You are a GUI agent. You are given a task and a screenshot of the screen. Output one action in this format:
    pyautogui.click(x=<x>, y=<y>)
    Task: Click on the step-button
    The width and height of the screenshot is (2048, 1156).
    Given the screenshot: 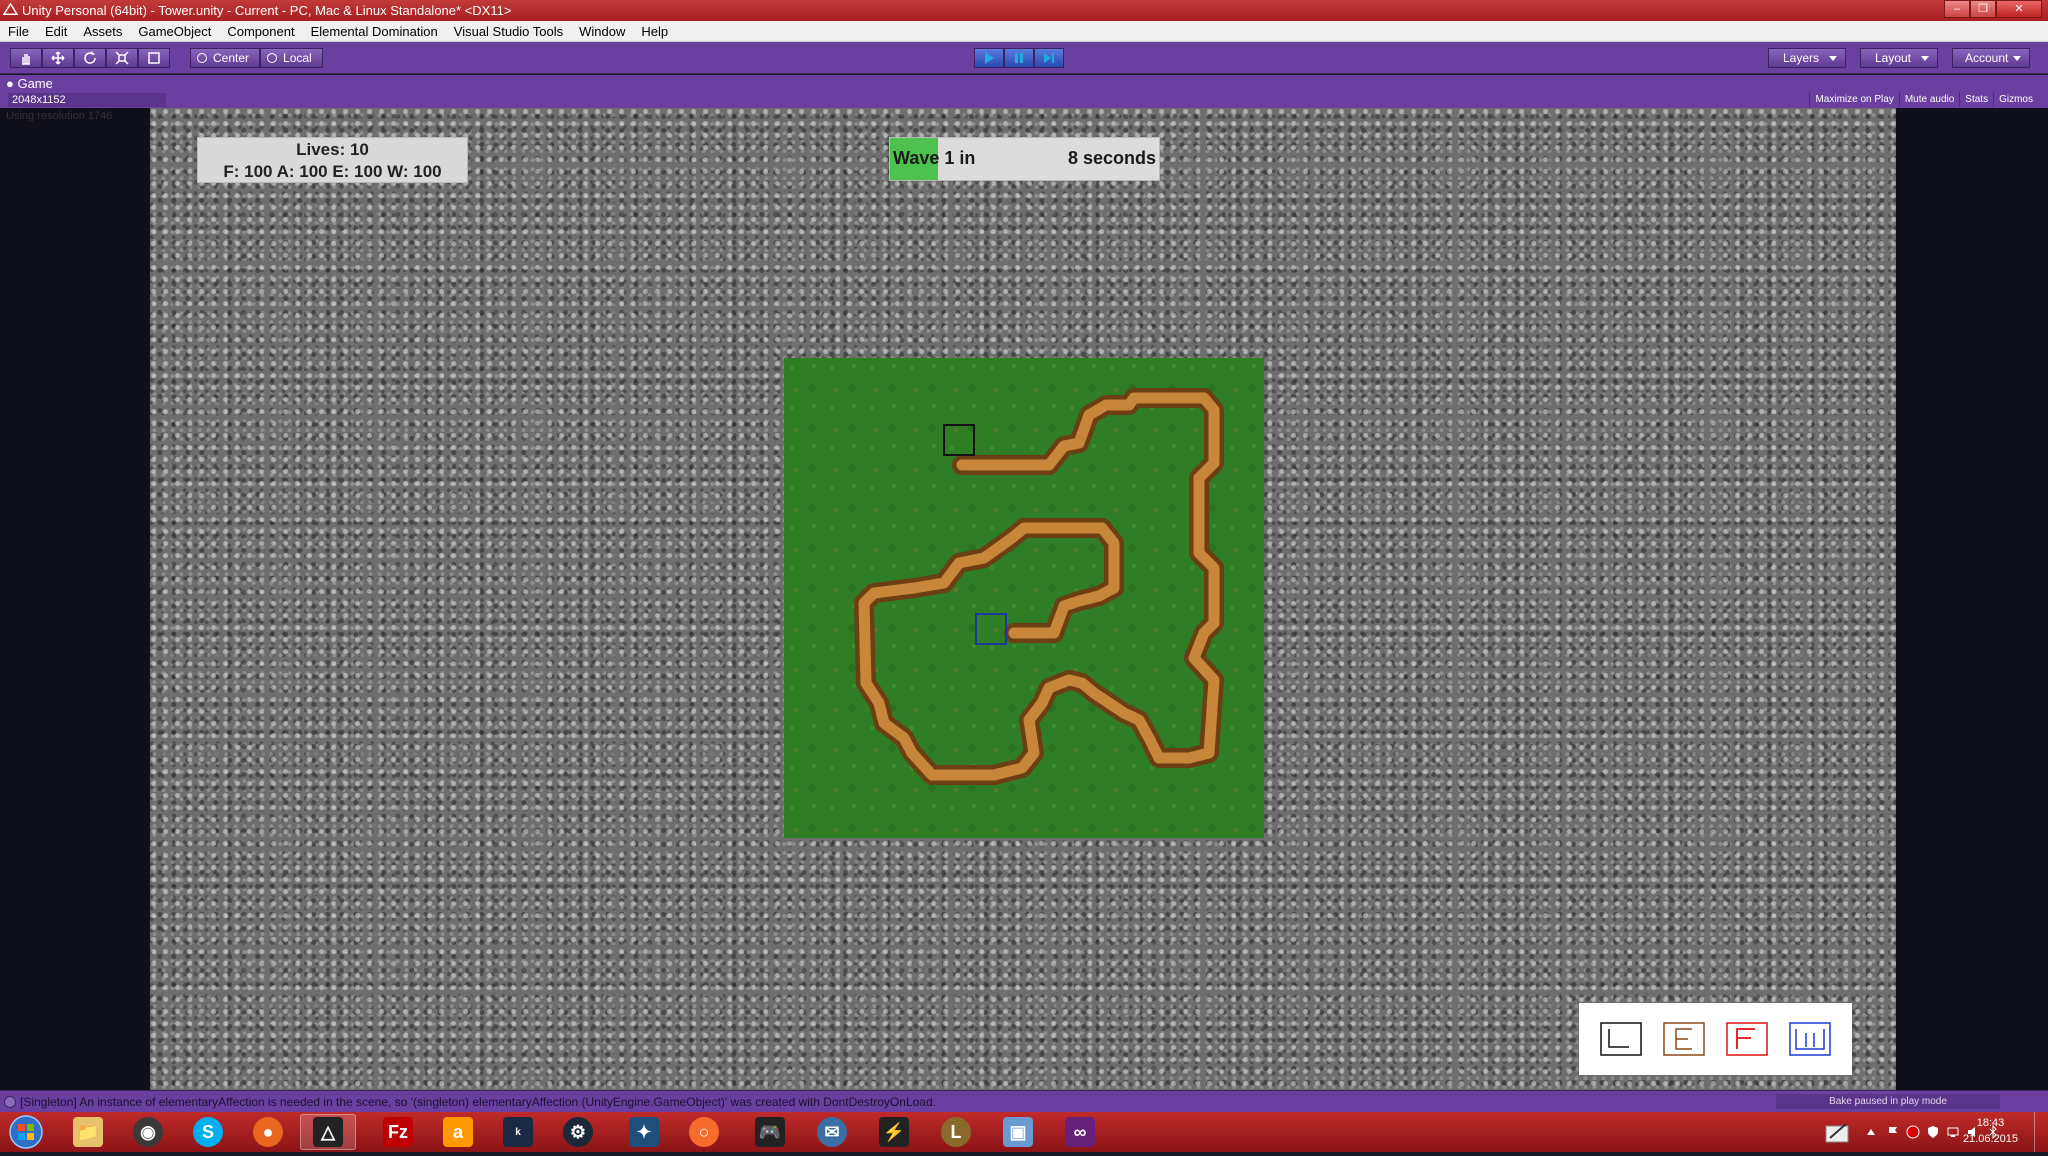 What is the action you would take?
    pyautogui.click(x=1049, y=58)
    